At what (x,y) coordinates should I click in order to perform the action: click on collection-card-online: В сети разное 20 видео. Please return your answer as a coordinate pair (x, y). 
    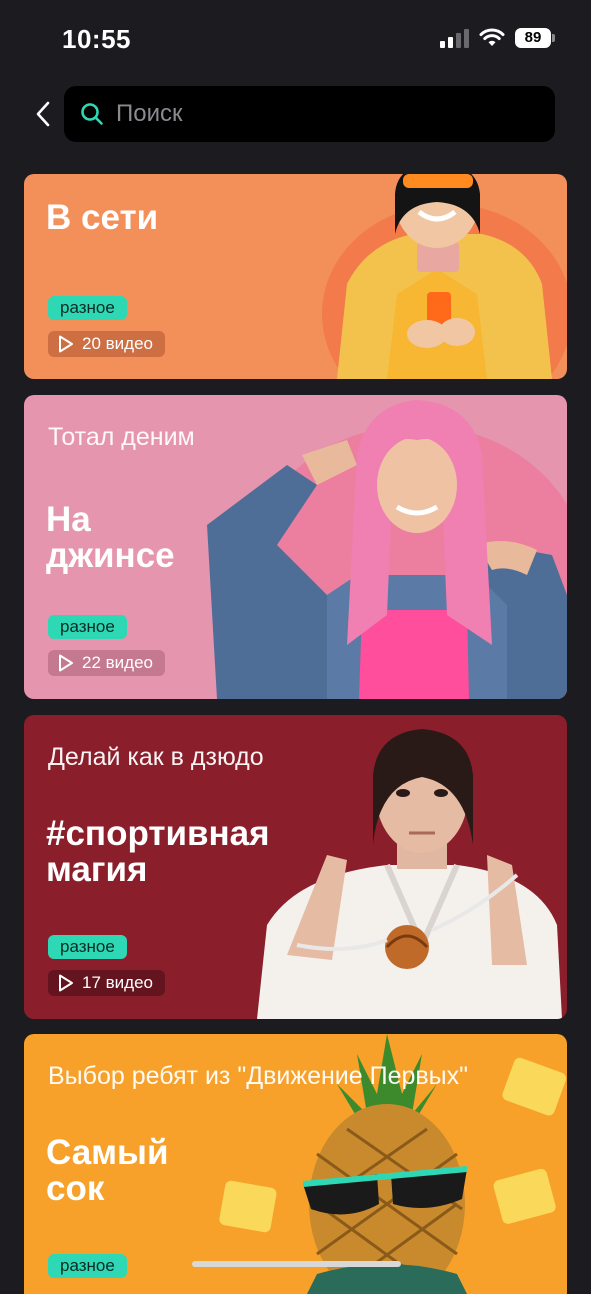
    Looking at the image, I should click on (295, 276).